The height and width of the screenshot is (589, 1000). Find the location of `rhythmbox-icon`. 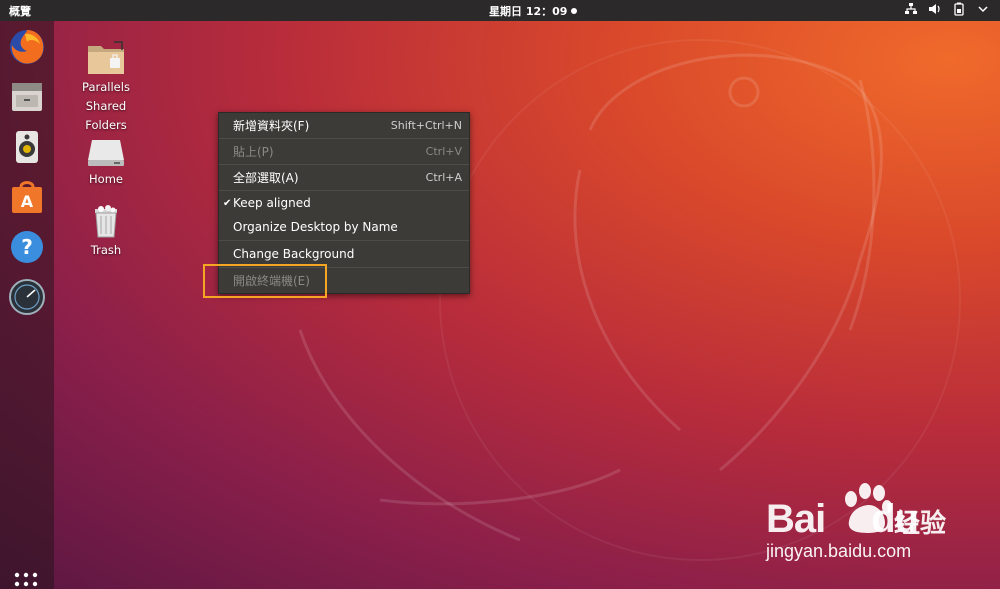

rhythmbox-icon is located at coordinates (27, 147).